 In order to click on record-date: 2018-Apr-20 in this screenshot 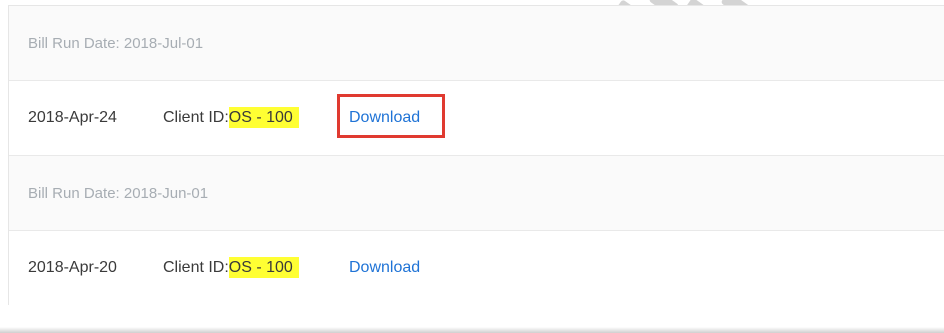, I will do `click(72, 267)`.